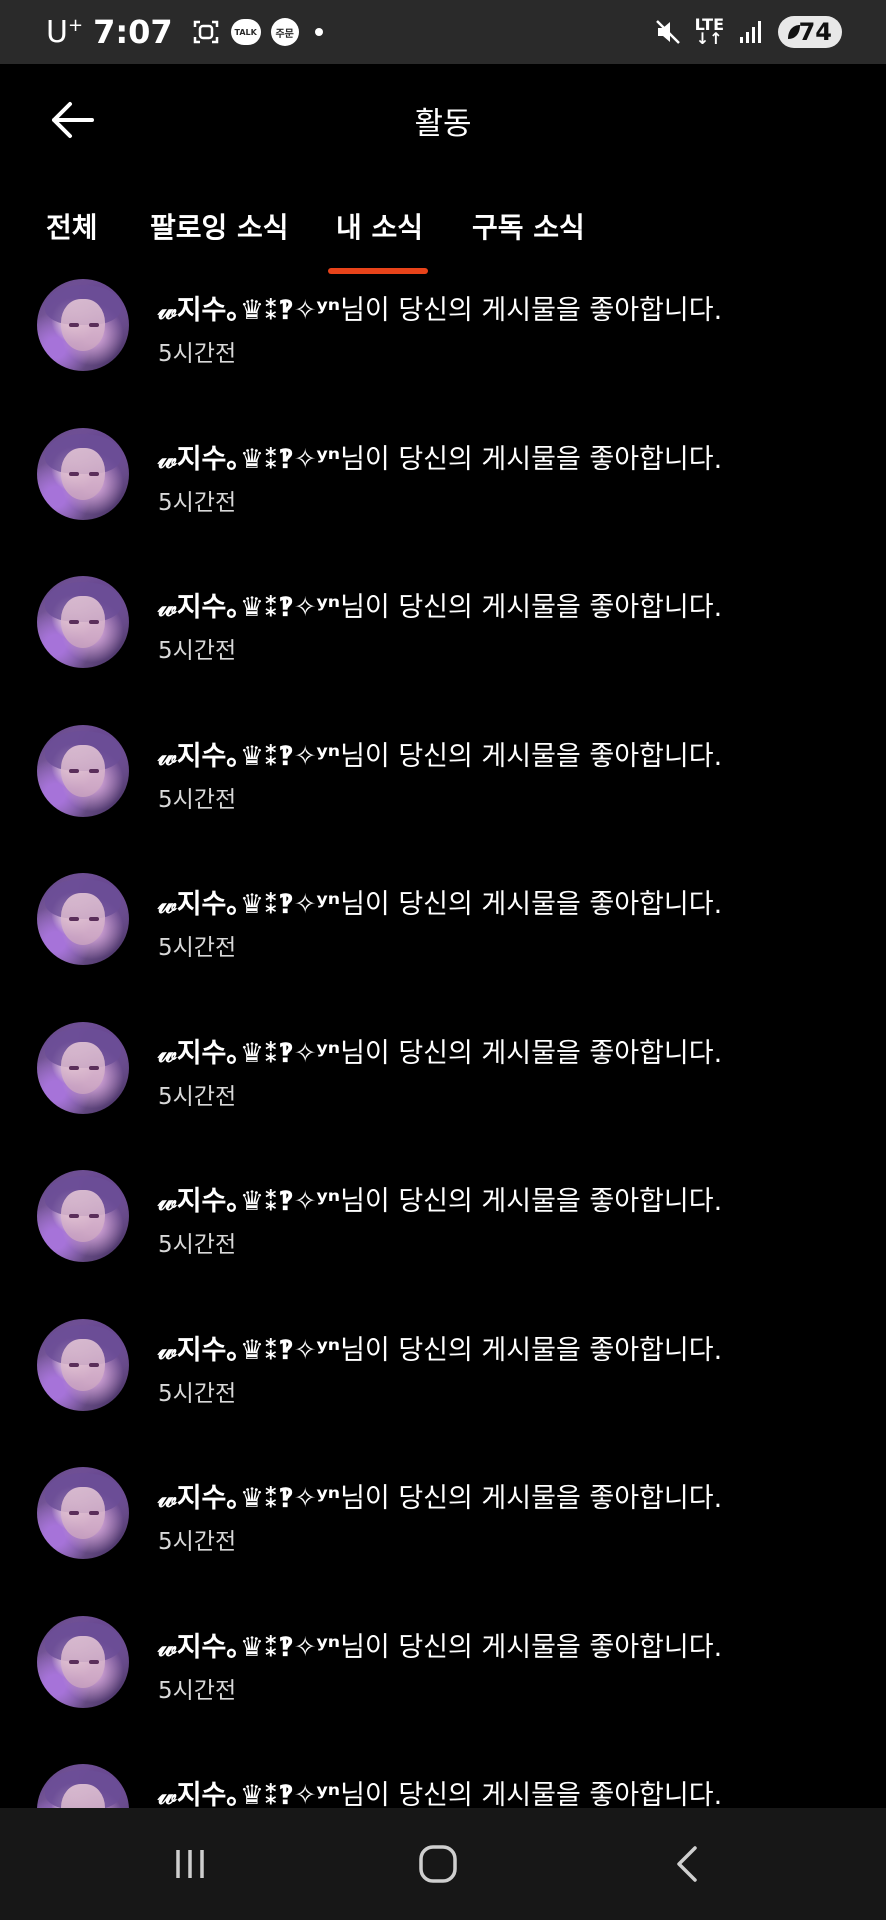  What do you see at coordinates (443, 124) in the screenshot?
I see `page-title: 활동` at bounding box center [443, 124].